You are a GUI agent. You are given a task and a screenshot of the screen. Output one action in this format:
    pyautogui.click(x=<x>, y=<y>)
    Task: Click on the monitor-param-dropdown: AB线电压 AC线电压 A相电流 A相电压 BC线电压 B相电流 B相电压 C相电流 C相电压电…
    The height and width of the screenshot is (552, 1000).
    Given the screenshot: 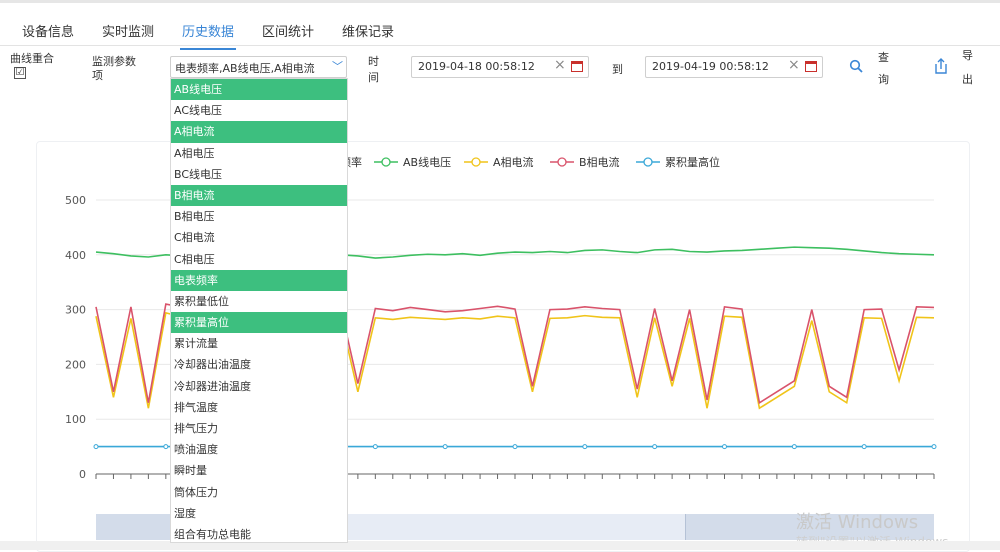 What is the action you would take?
    pyautogui.click(x=259, y=310)
    